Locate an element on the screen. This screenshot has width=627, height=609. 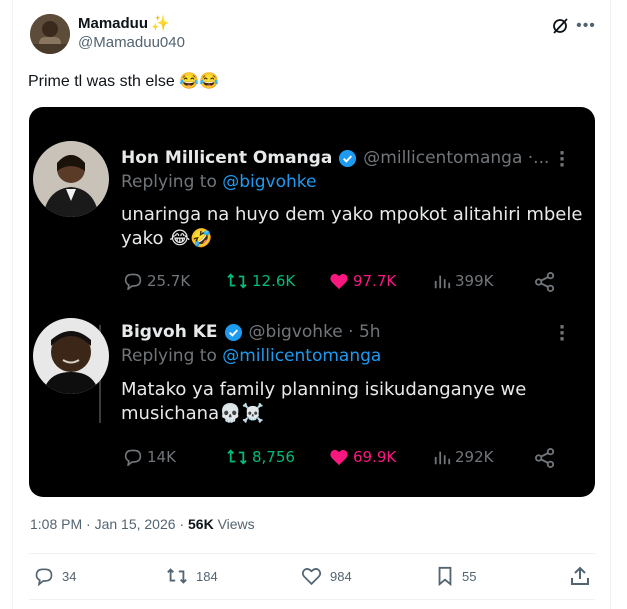
embedded-likes-count-2: 69.9K is located at coordinates (375, 457).